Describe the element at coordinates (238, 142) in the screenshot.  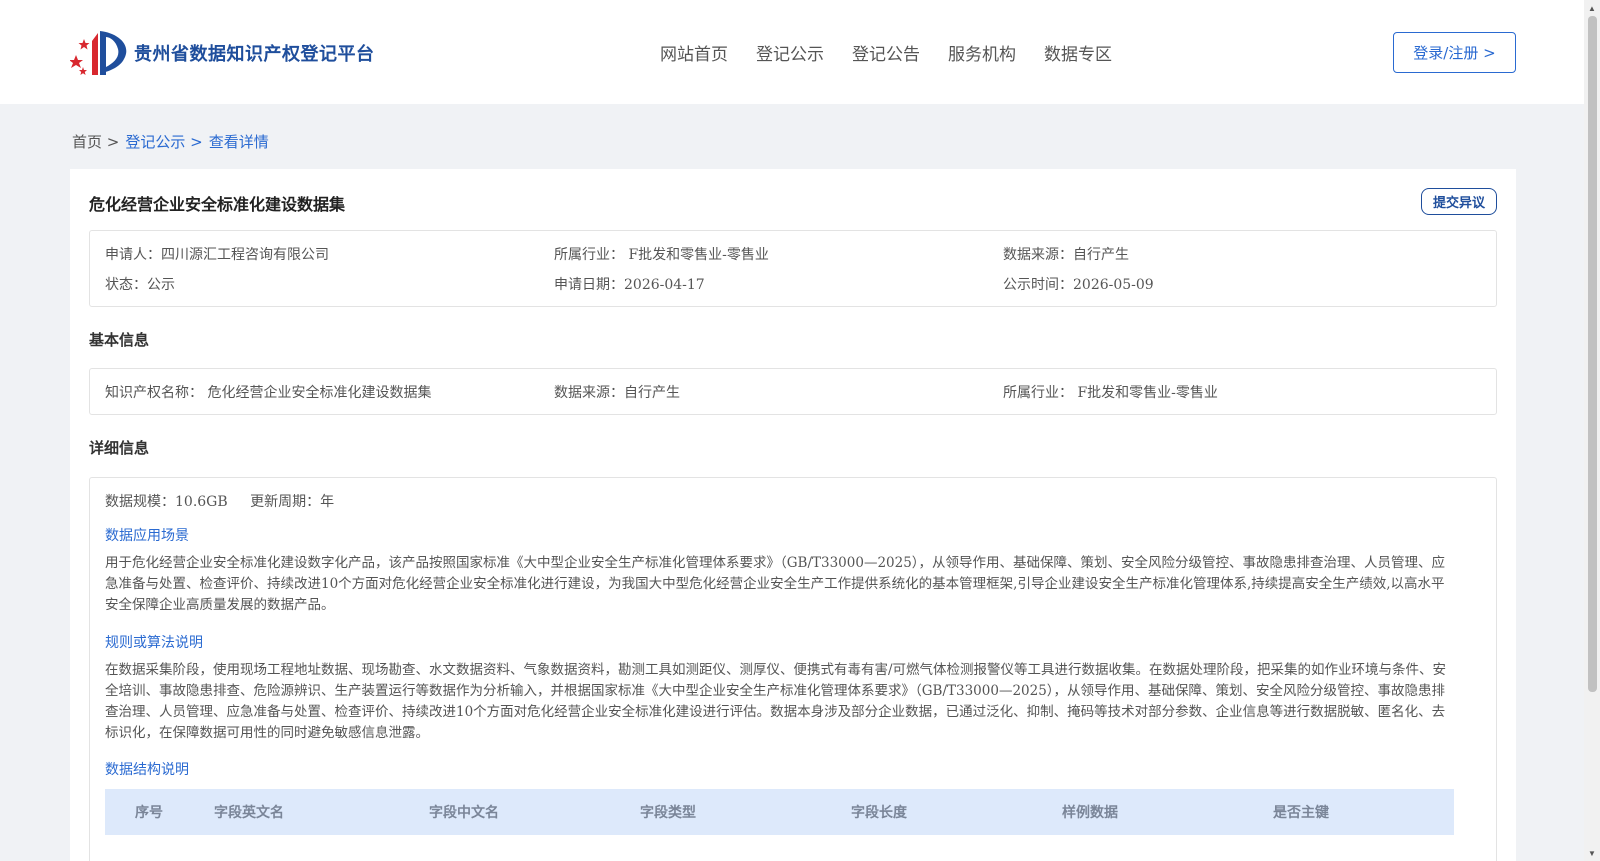
I see `breadcrumb-current: 查看详情` at that location.